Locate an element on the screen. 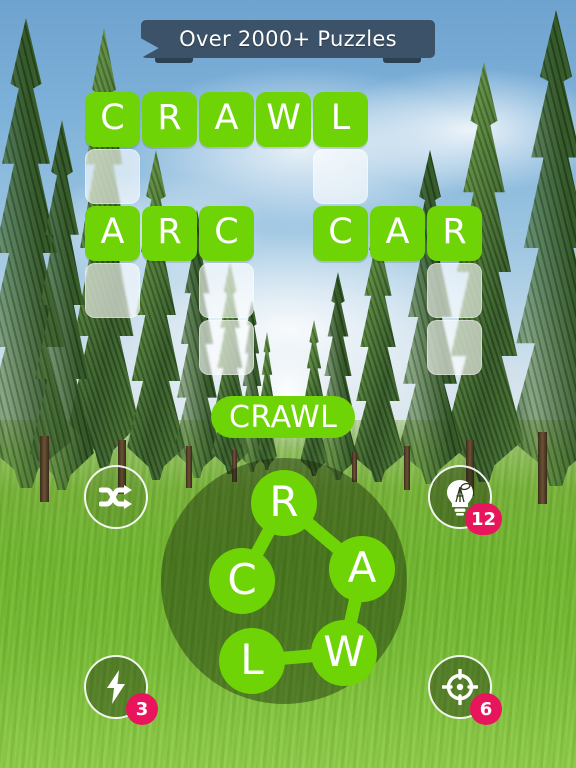 The image size is (576, 768). promo-banner-text: Over 2000+ Puzzles is located at coordinates (288, 39).